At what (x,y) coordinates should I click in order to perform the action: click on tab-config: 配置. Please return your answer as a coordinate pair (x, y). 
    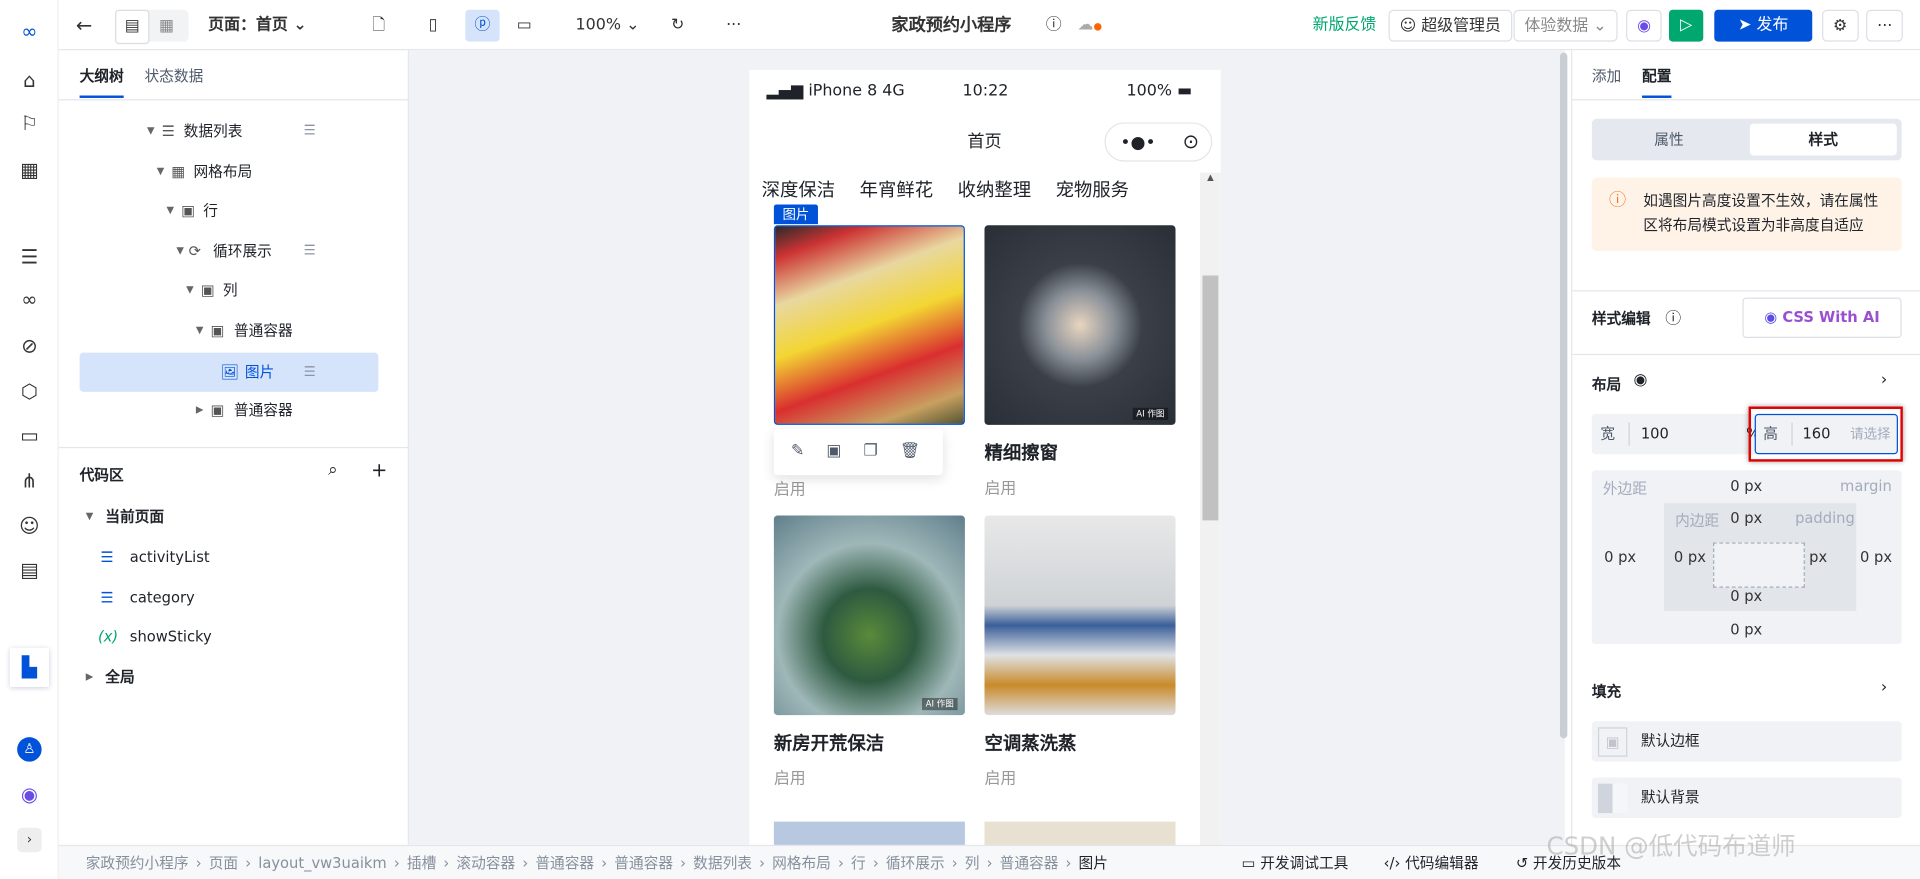
    Looking at the image, I should click on (1657, 81).